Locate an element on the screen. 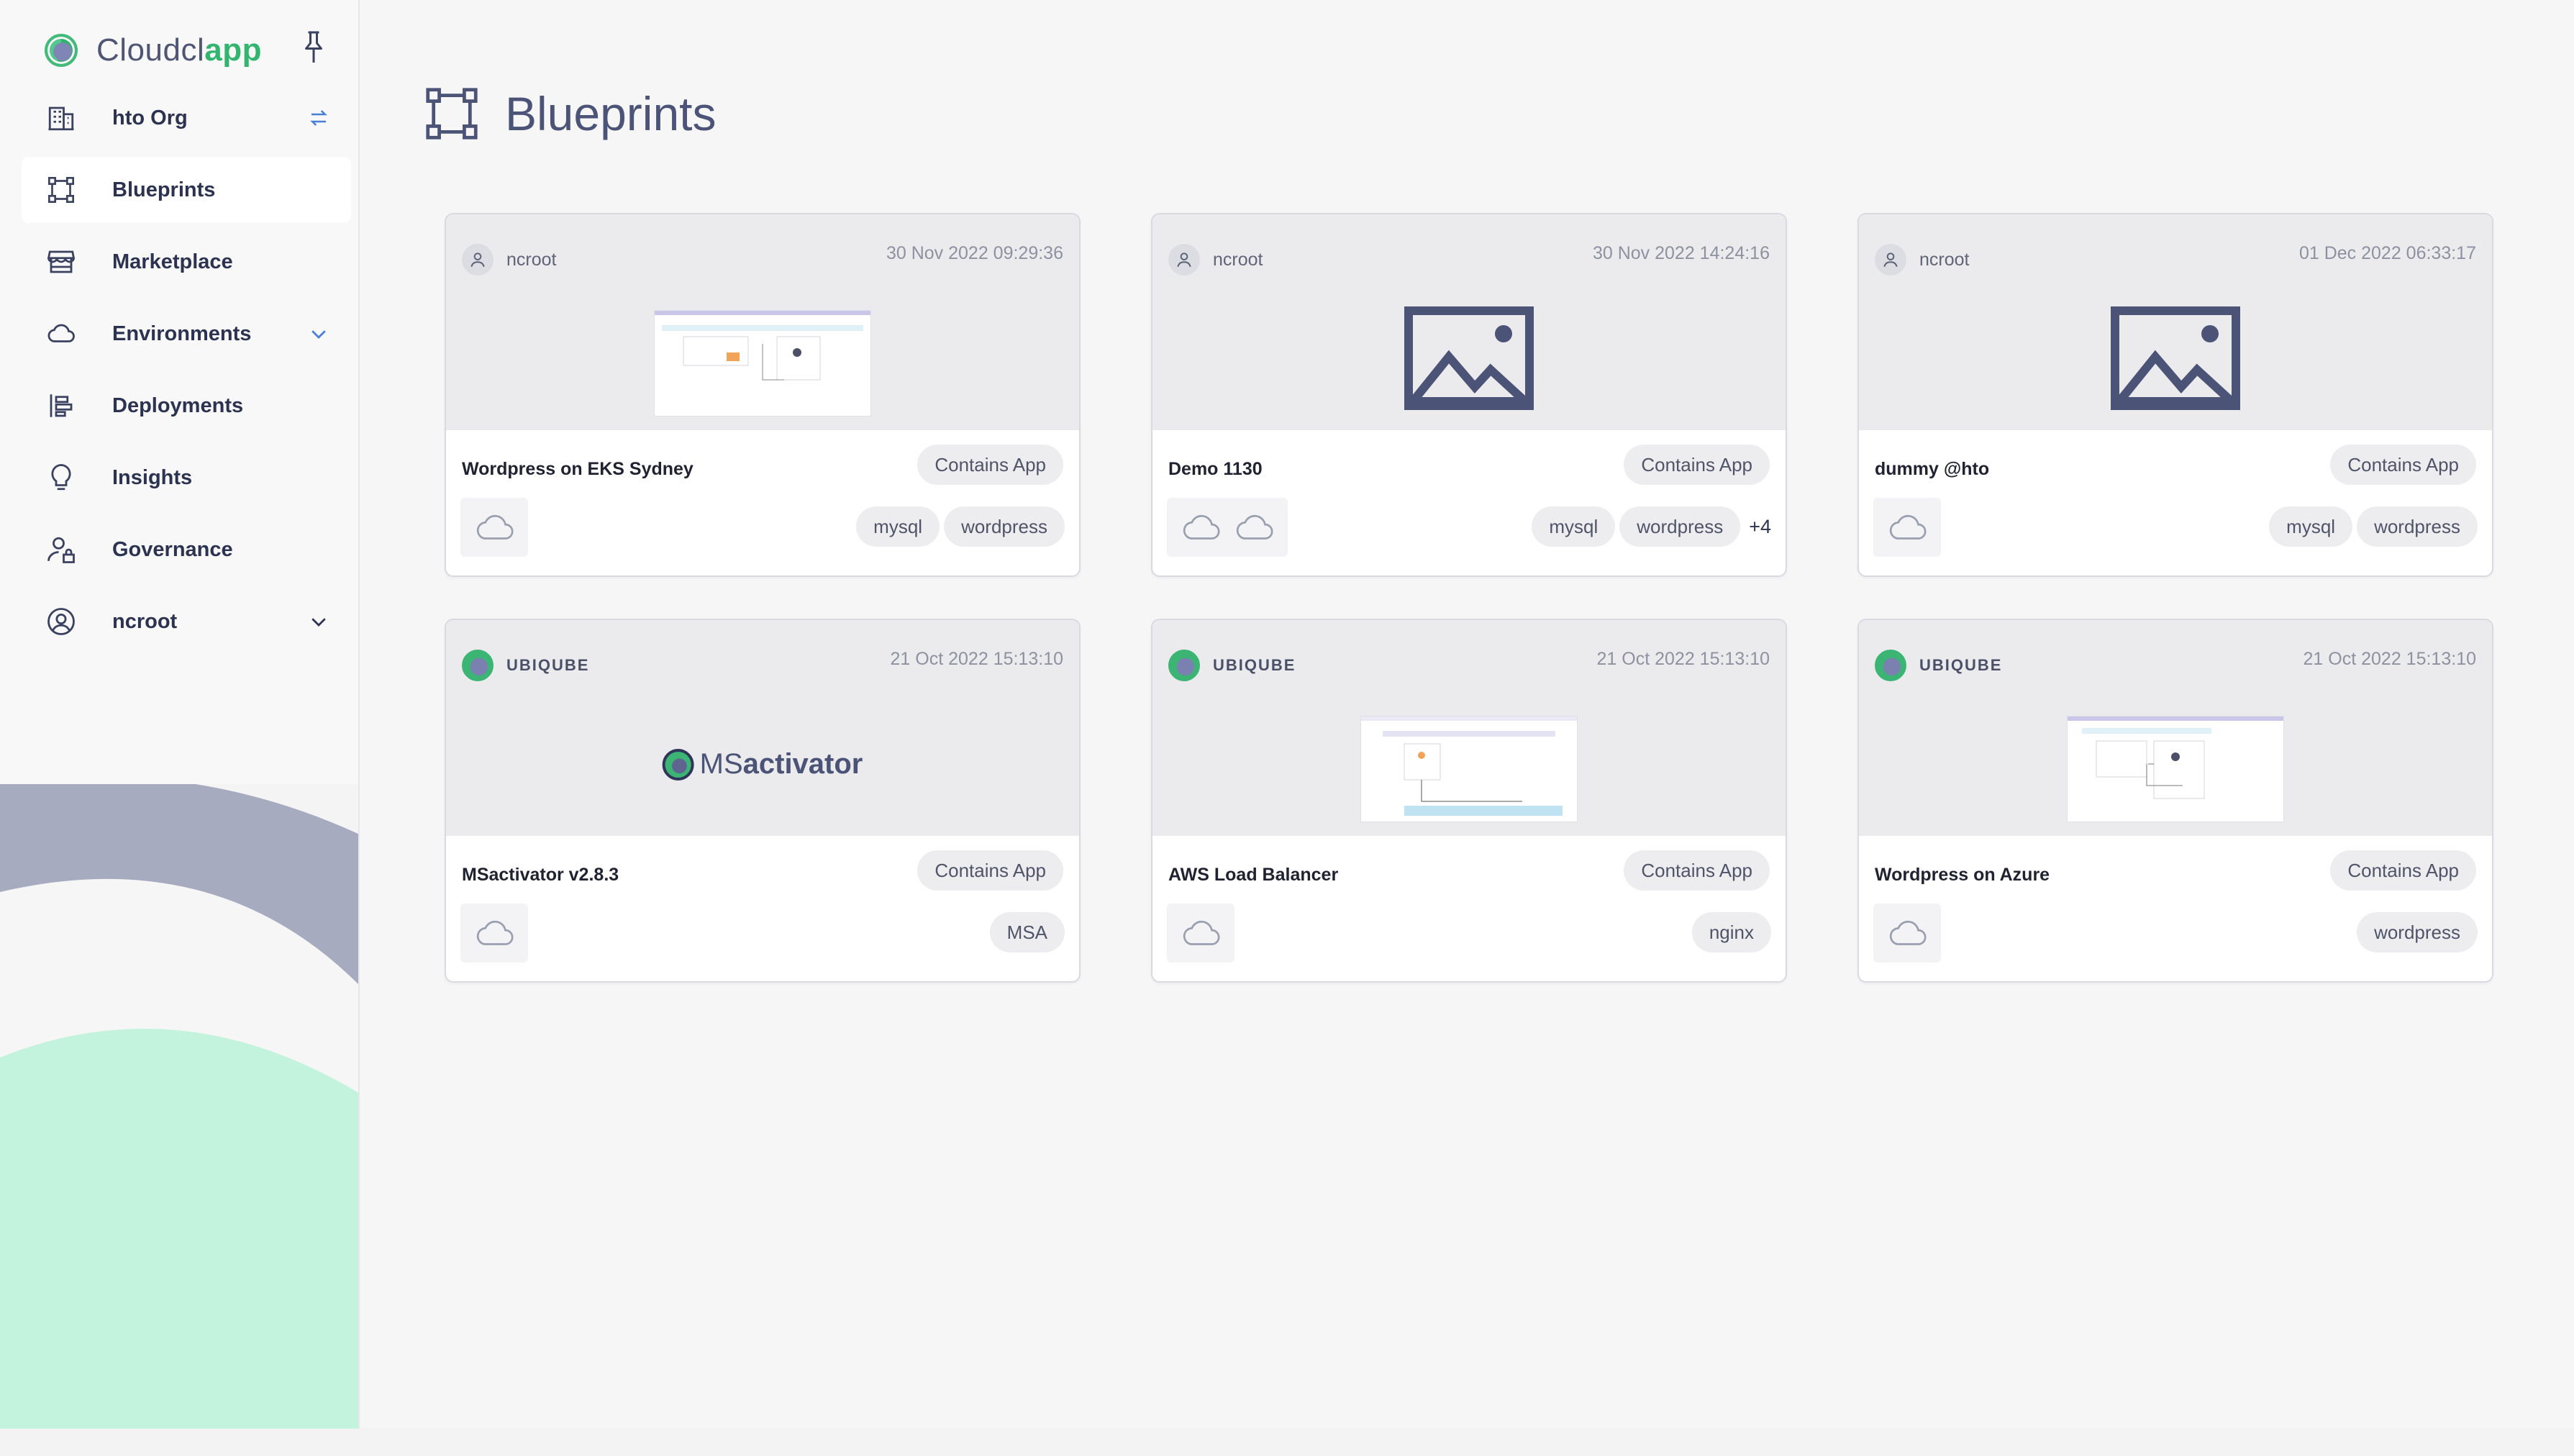 The image size is (2574, 1456). sidebar-decoration is located at coordinates (179, 1106).